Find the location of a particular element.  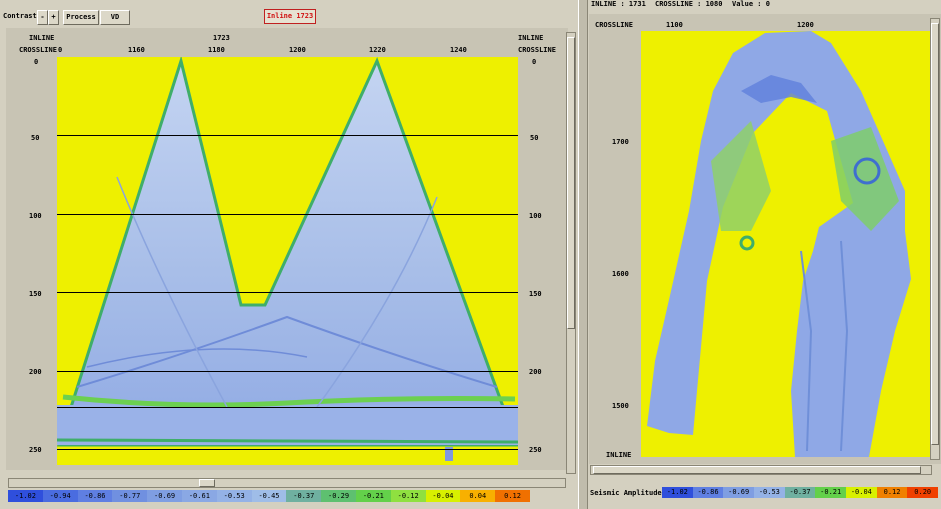

vd-button: VD is located at coordinates (115, 17).